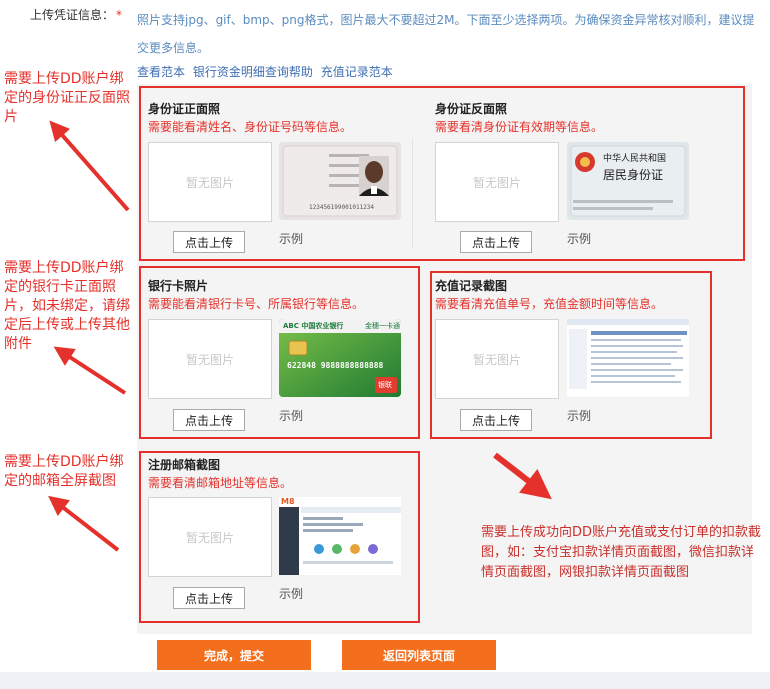  I want to click on footer-bar, so click(385, 680).